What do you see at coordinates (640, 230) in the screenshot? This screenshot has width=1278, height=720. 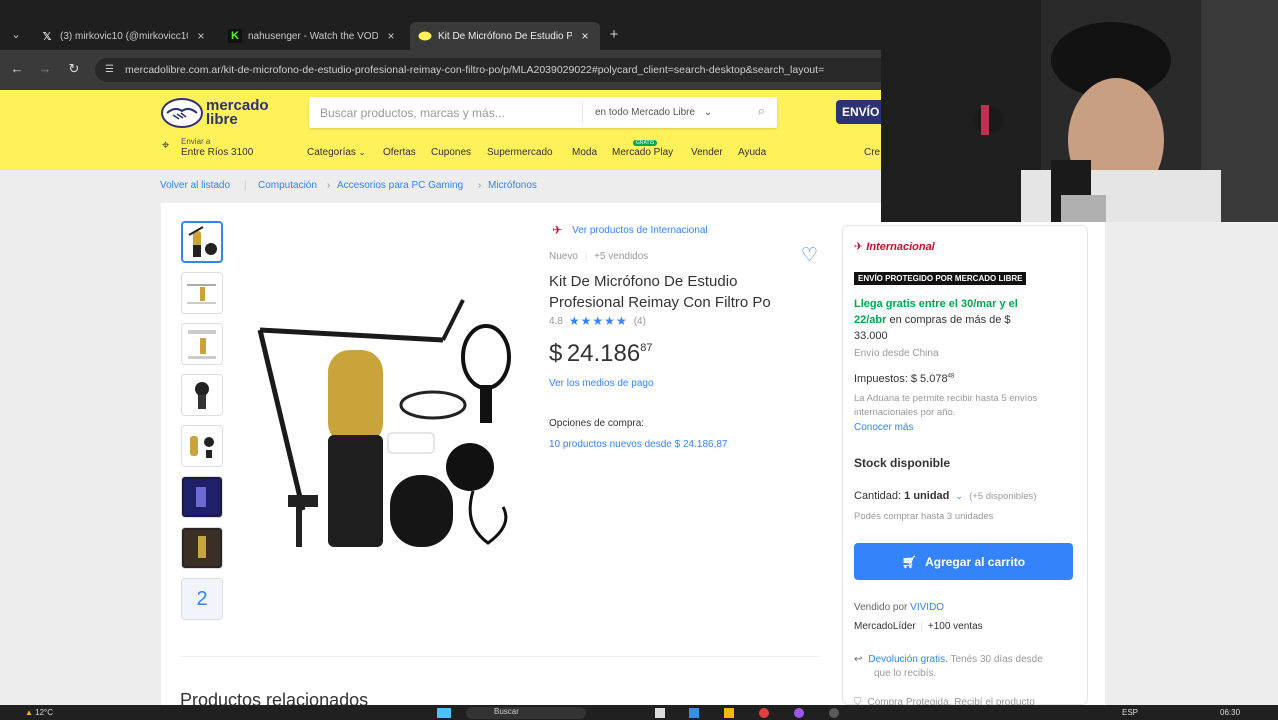 I see `seller-store-link: Ver productos de Internacional` at bounding box center [640, 230].